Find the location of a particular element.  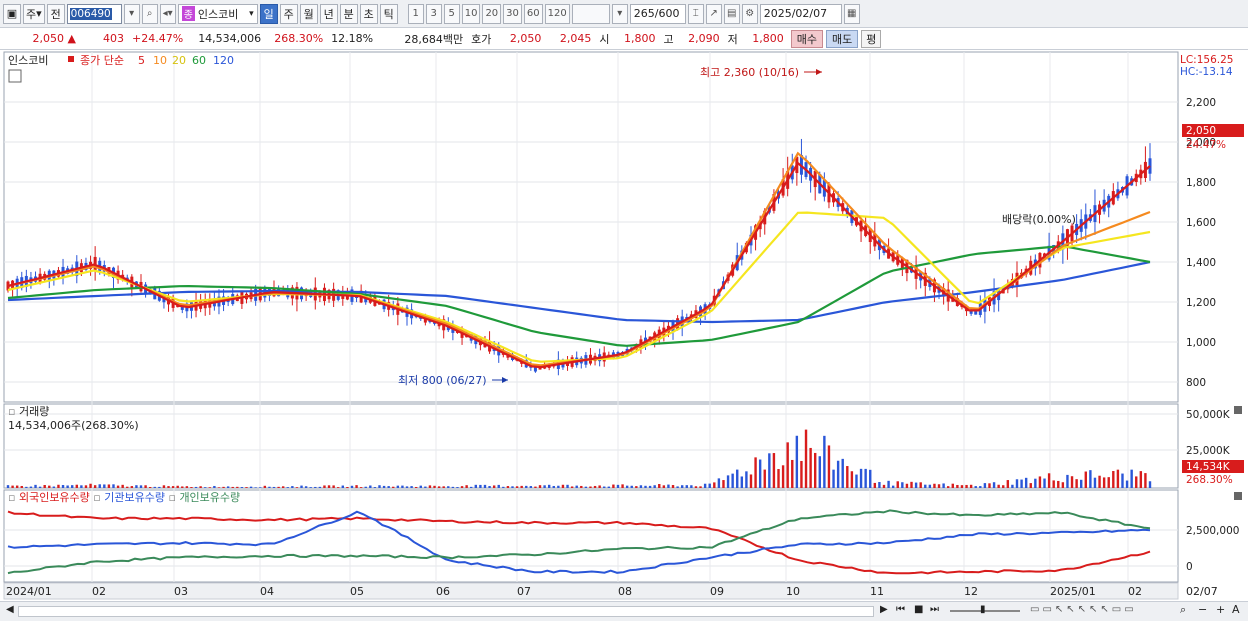

draw-tool-icon: ↗ is located at coordinates (713, 13).